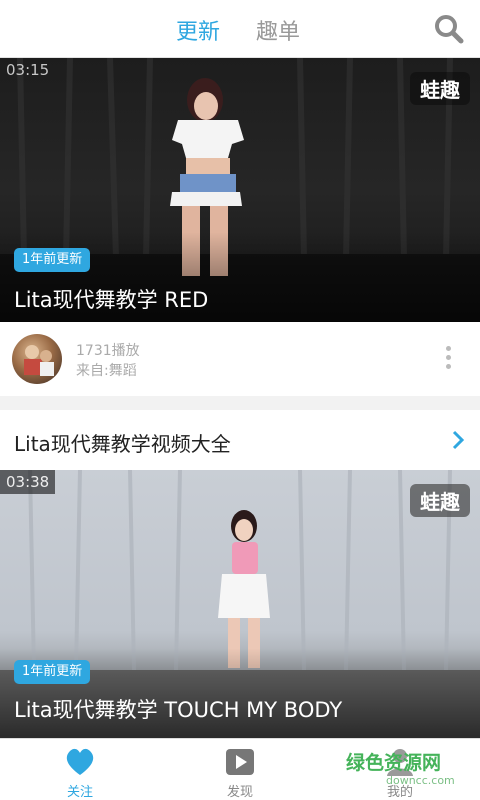  I want to click on section-title: Lita现代舞教学视频大全, so click(122, 444).